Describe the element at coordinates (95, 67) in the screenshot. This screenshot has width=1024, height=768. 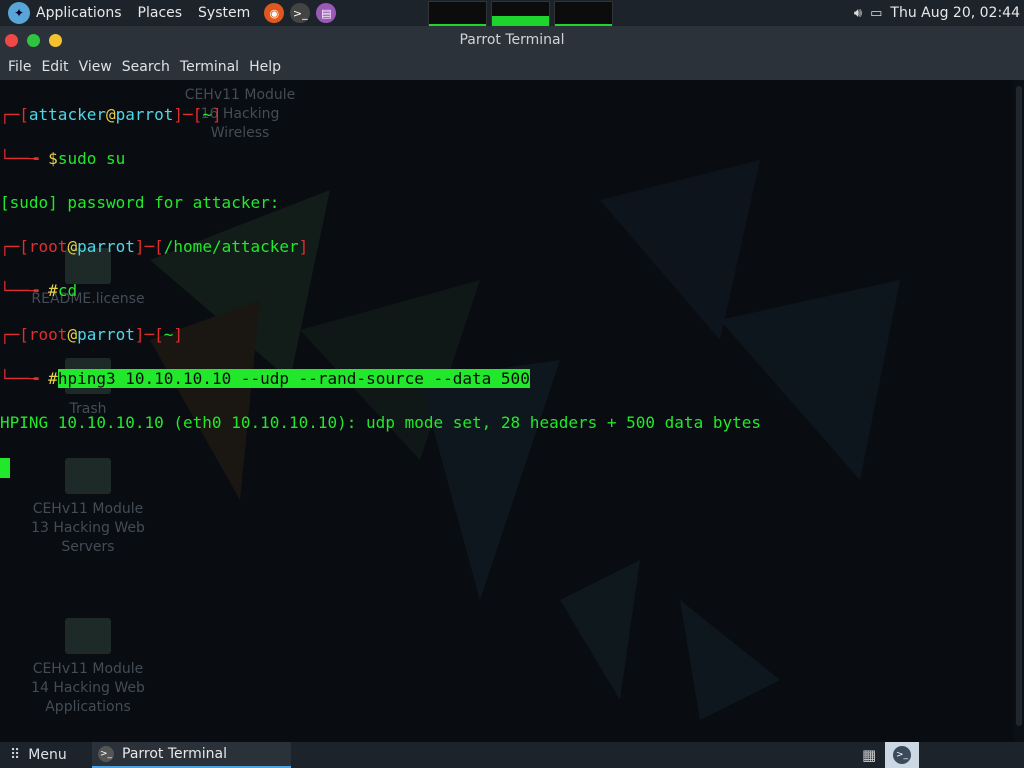
I see `menu-view: View` at that location.